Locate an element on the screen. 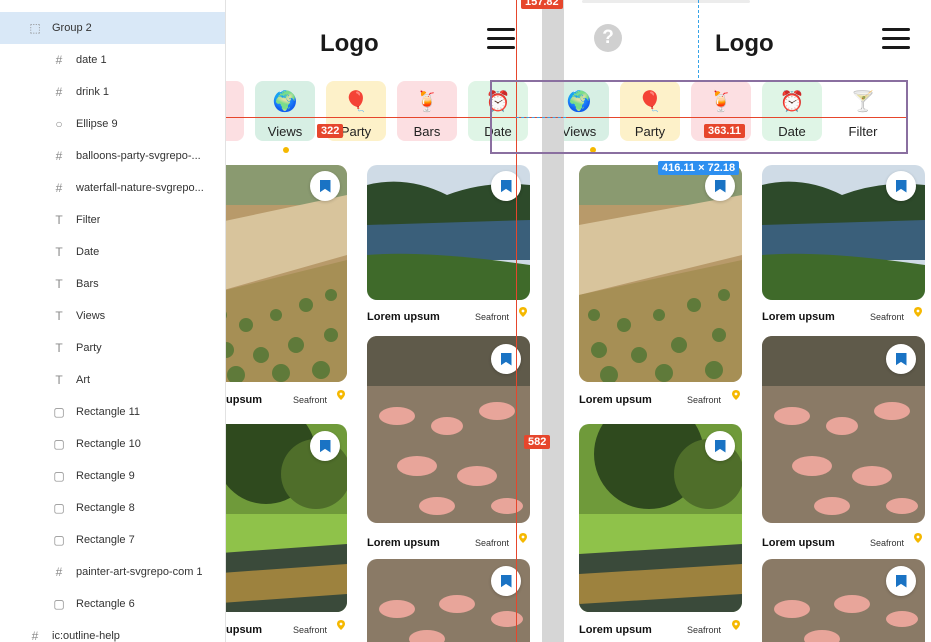  layer-row: ⬚ Group 2 is located at coordinates (112, 28).